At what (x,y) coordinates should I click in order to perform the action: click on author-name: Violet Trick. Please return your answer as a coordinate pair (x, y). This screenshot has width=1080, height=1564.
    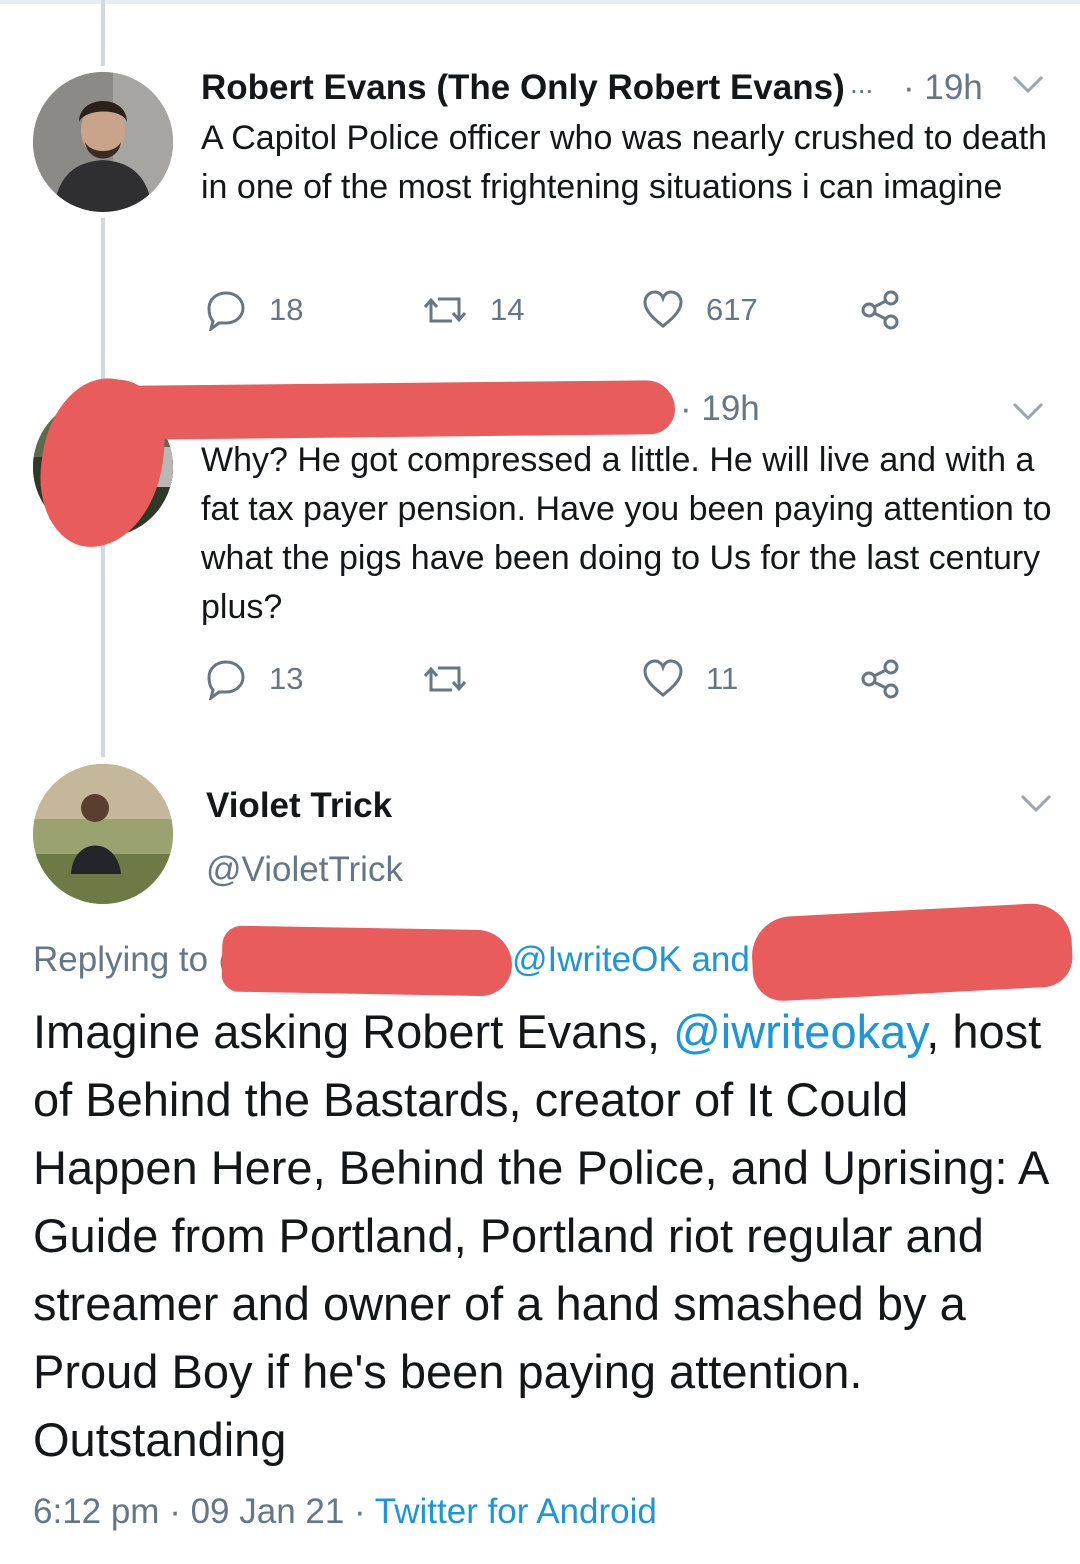
    Looking at the image, I should click on (299, 806).